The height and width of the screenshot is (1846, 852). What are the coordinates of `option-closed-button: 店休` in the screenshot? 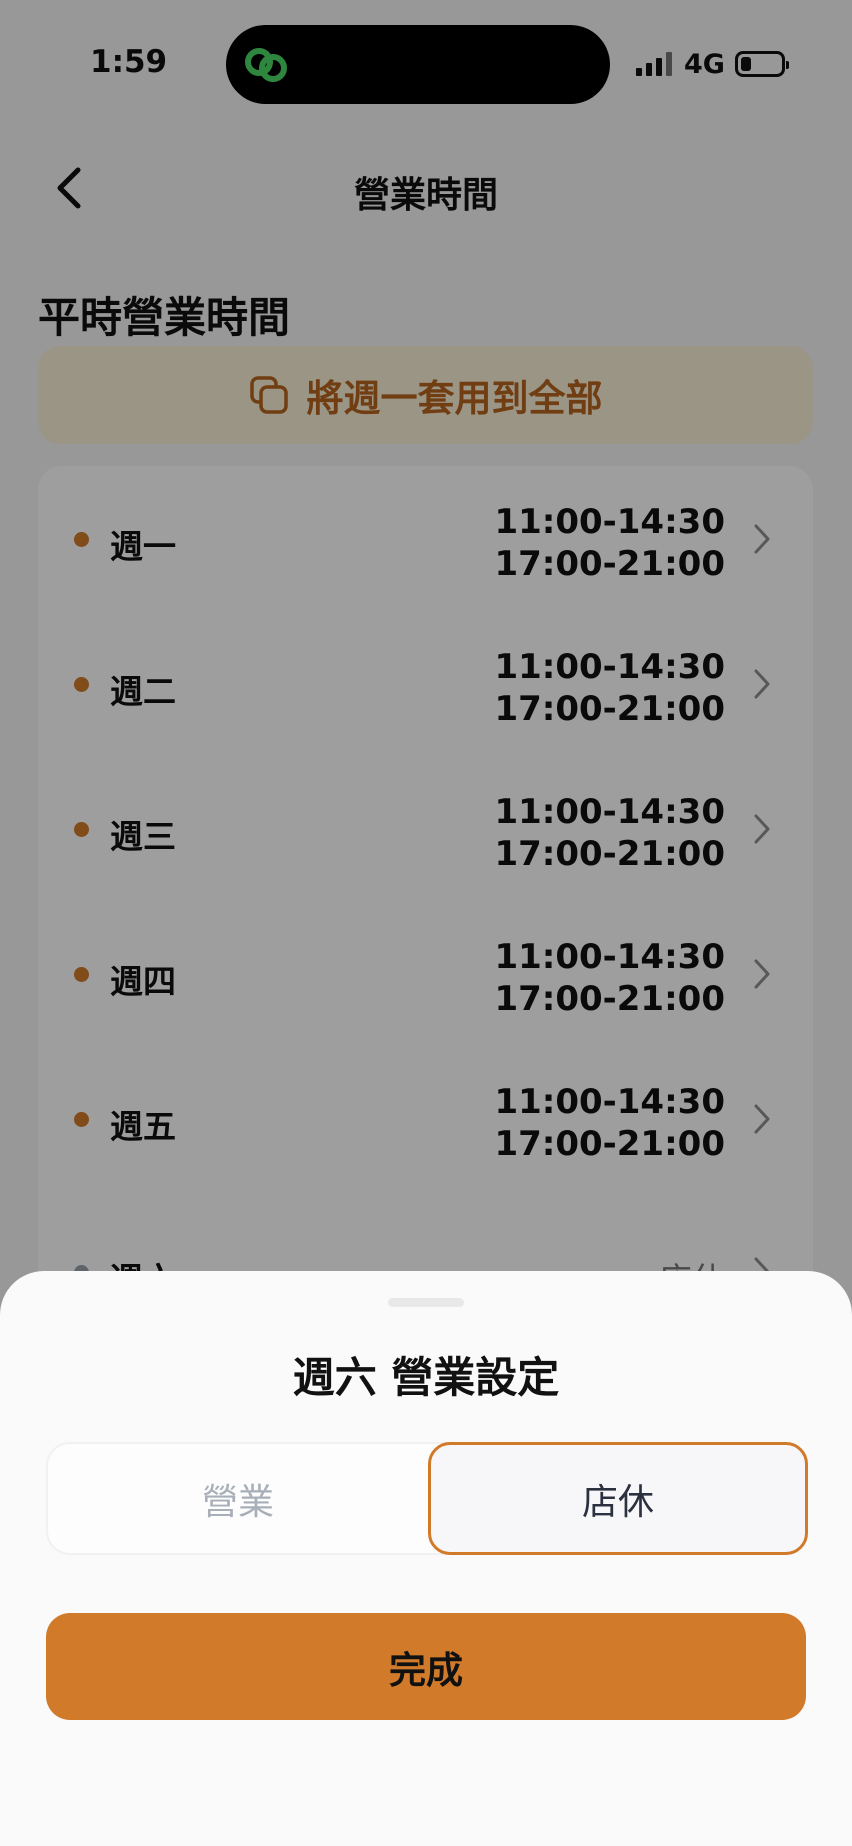 It's located at (618, 1498).